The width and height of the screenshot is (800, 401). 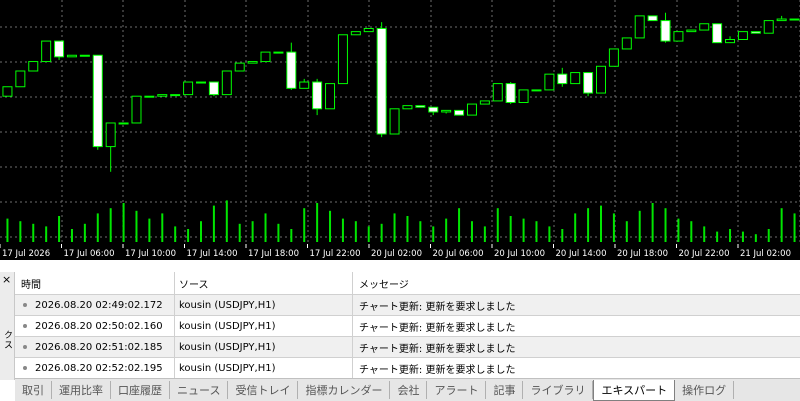 I want to click on tab-calendar: 指標カレンダー, so click(x=344, y=390).